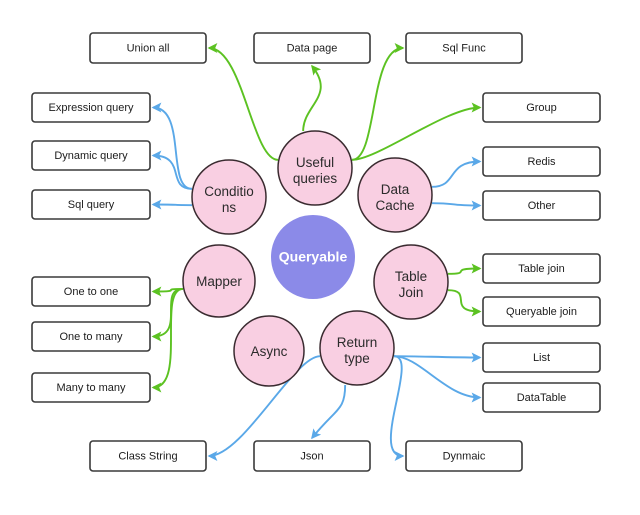 The image size is (640, 515). I want to click on leaf-box-label: Queryable join, so click(541, 312).